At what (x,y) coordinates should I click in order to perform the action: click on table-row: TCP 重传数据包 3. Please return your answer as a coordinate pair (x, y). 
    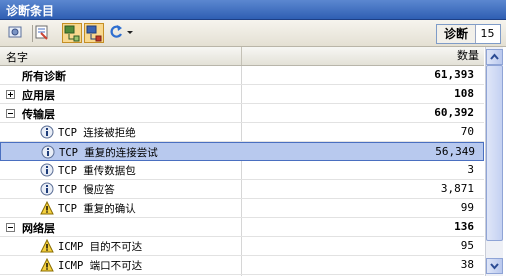
    Looking at the image, I should click on (242, 170).